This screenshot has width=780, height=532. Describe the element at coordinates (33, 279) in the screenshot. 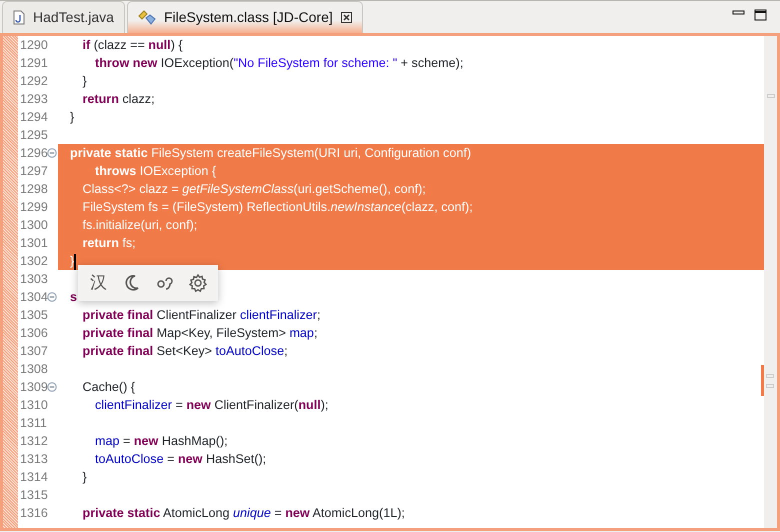

I see `line-number: 1303` at that location.